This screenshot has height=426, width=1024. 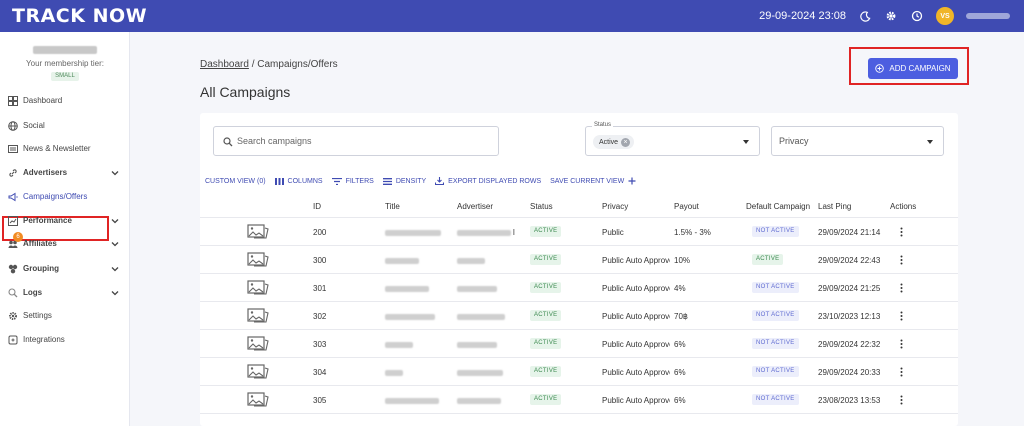 What do you see at coordinates (615, 206) in the screenshot?
I see `column-header-privacy: Privacy` at bounding box center [615, 206].